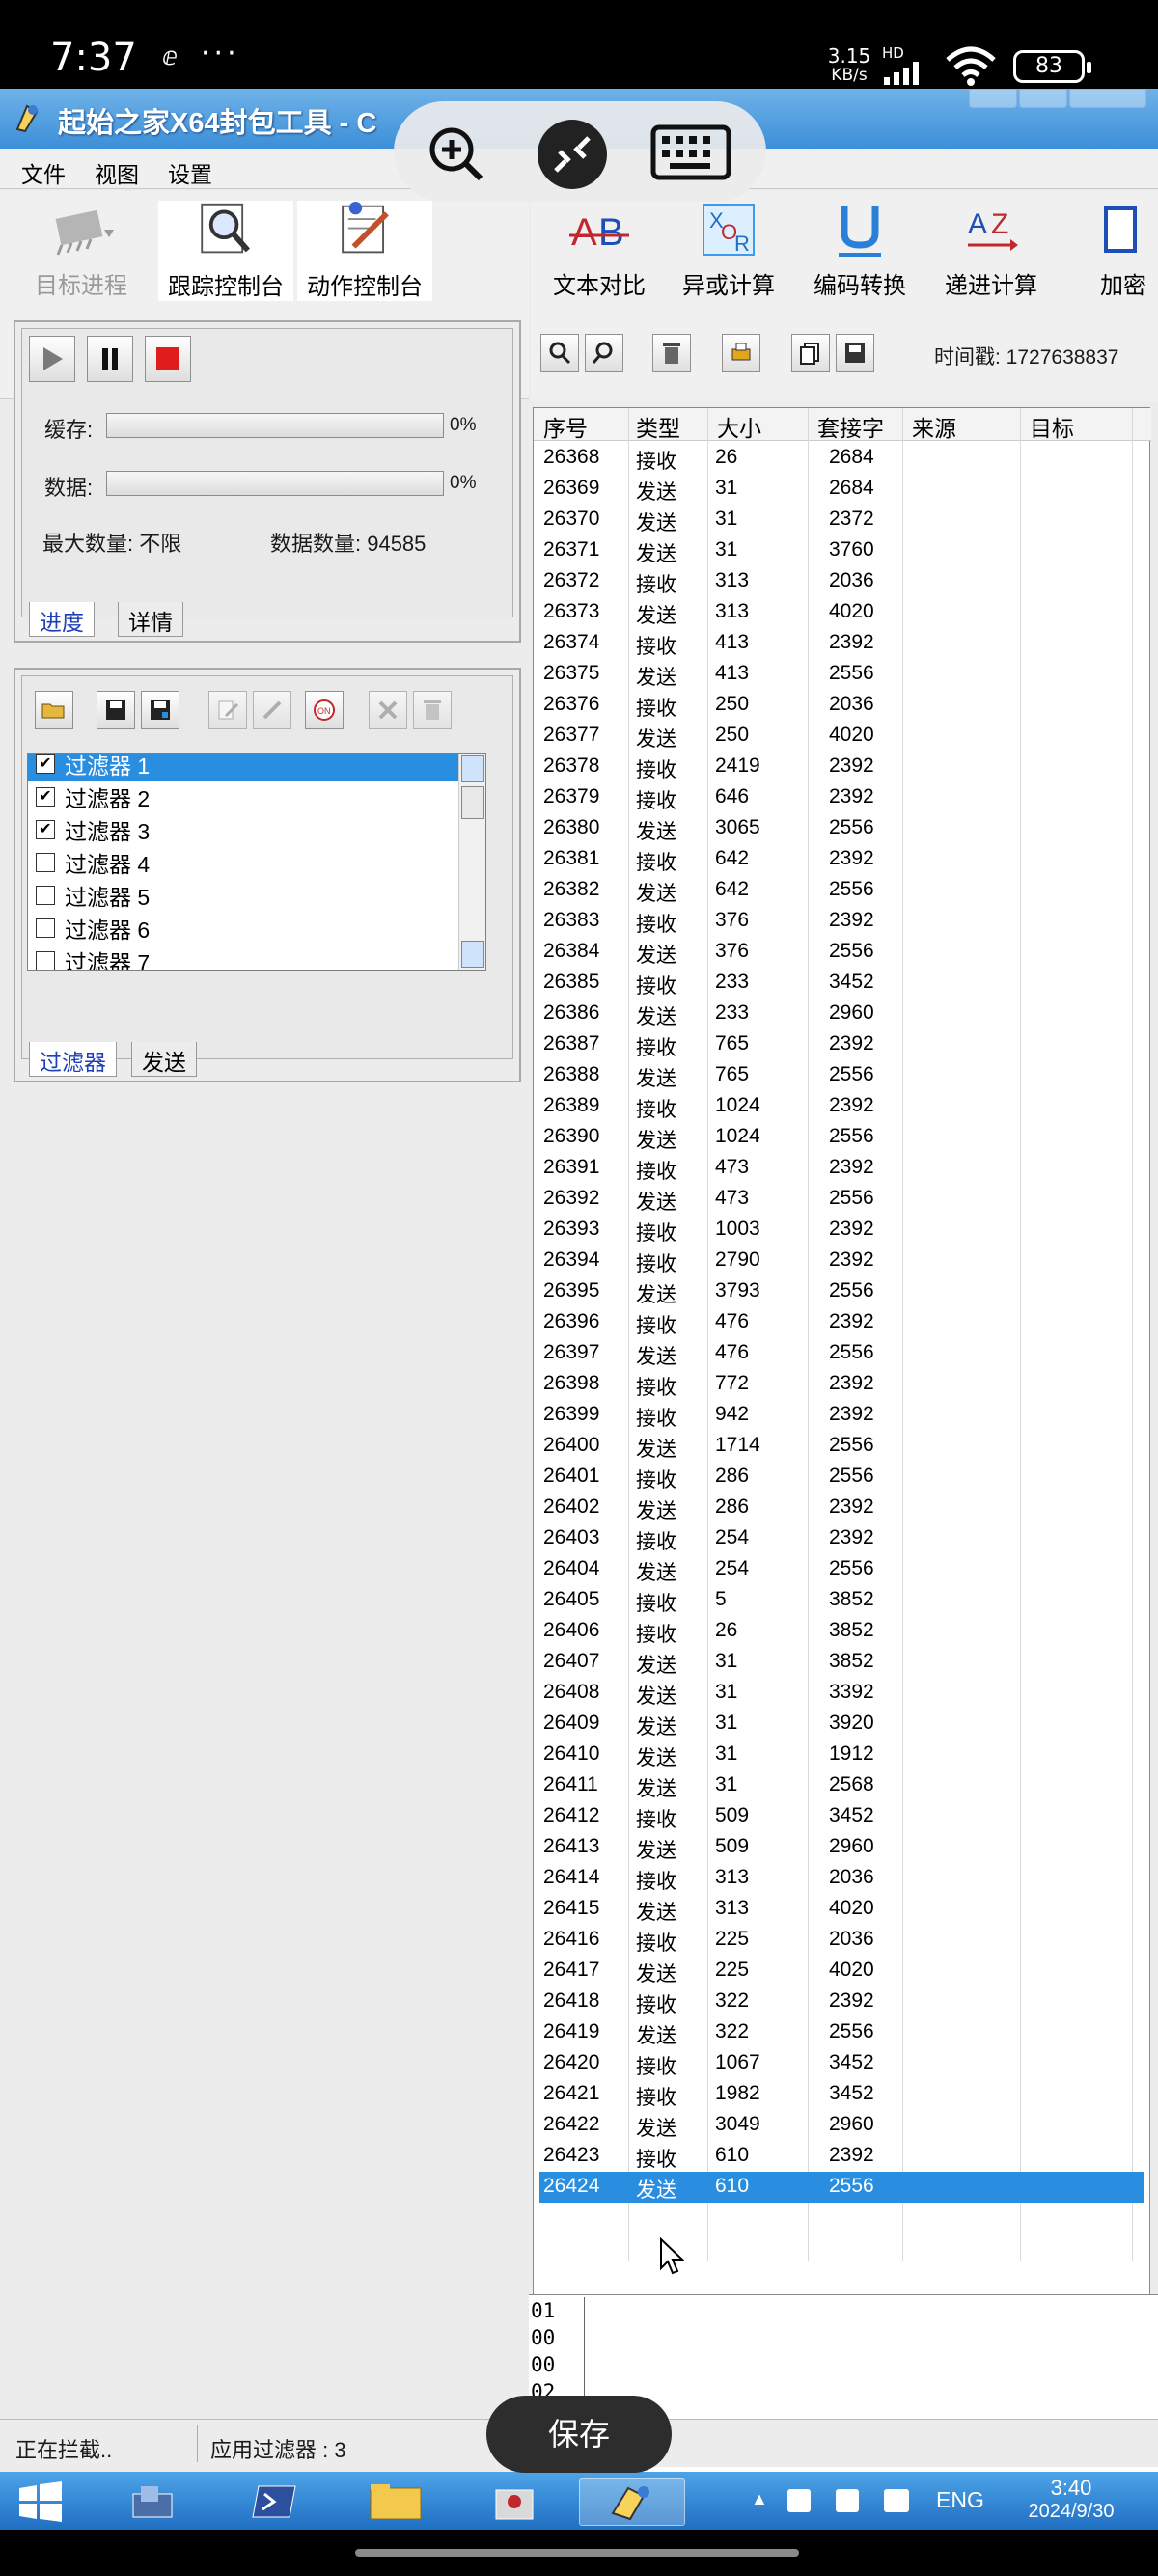 This screenshot has height=2576, width=1158. What do you see at coordinates (841, 1106) in the screenshot?
I see `table-row: 26389 接收 1024 2392` at bounding box center [841, 1106].